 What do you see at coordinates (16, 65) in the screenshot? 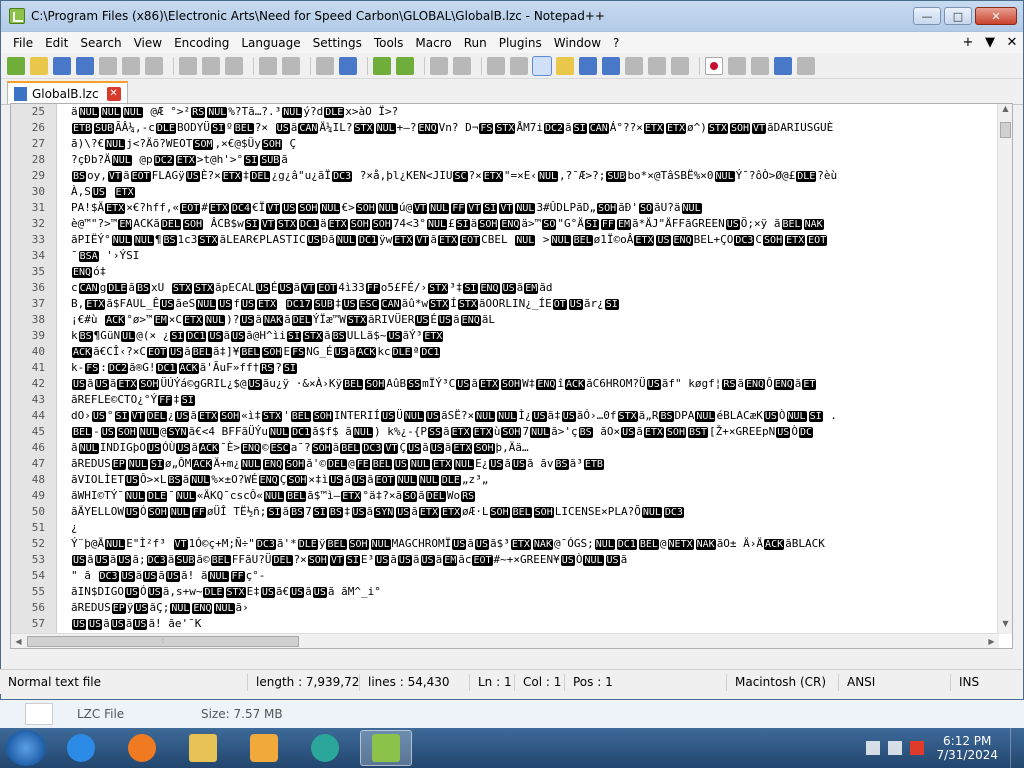
I see `new-file-icon` at bounding box center [16, 65].